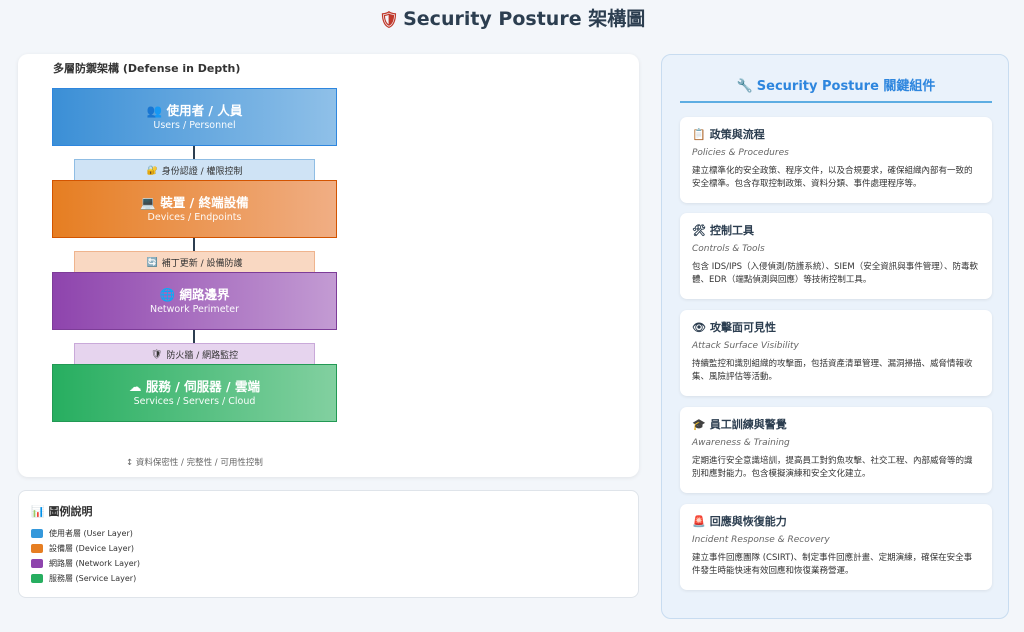  Describe the element at coordinates (194, 125) in the screenshot. I see `layer-subtitle: Users / Personnel` at that location.